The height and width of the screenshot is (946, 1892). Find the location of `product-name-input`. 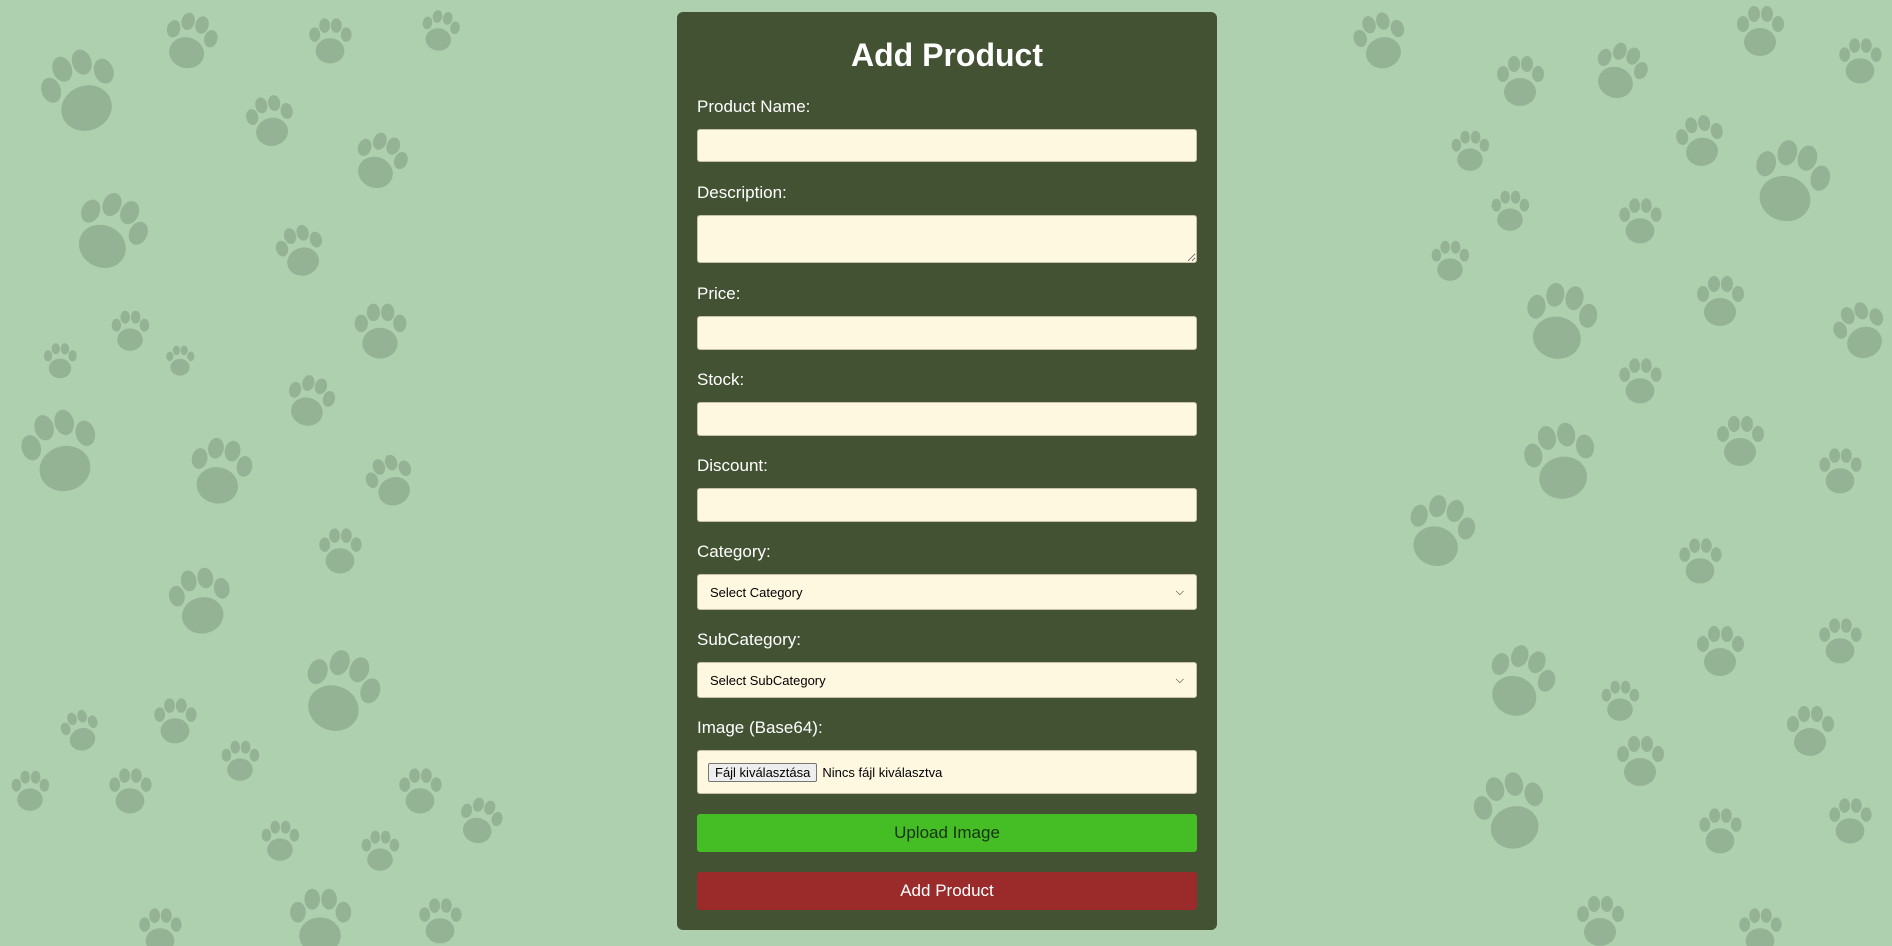

product-name-input is located at coordinates (947, 145).